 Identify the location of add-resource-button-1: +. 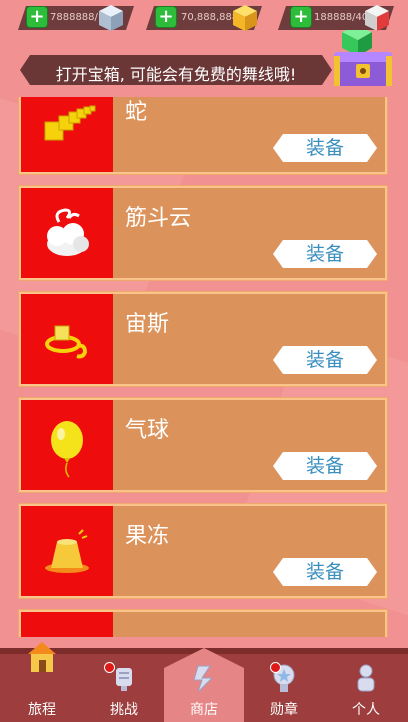
(37, 17).